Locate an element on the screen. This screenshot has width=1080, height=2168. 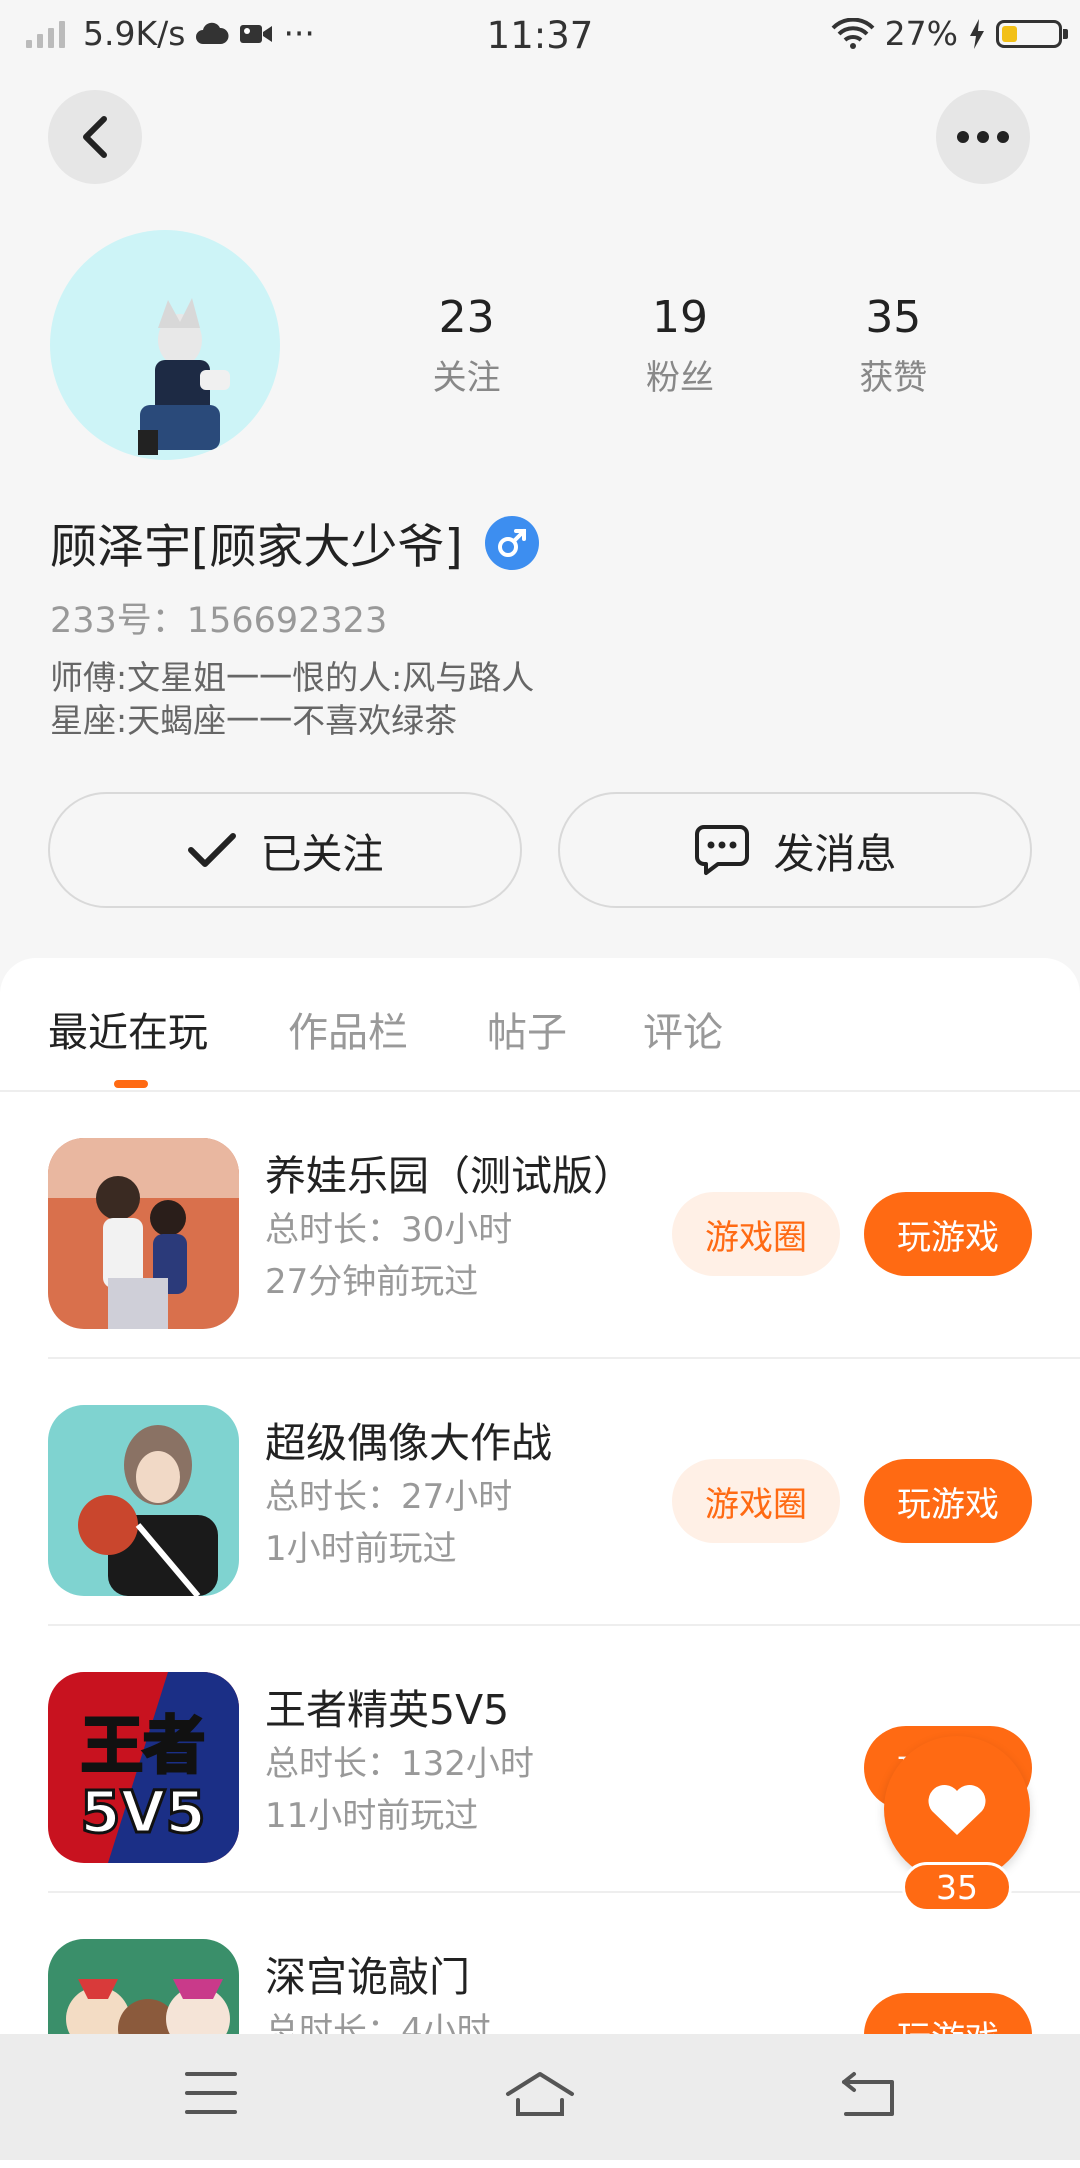
stat-following: 23 关注 is located at coordinates (466, 344).